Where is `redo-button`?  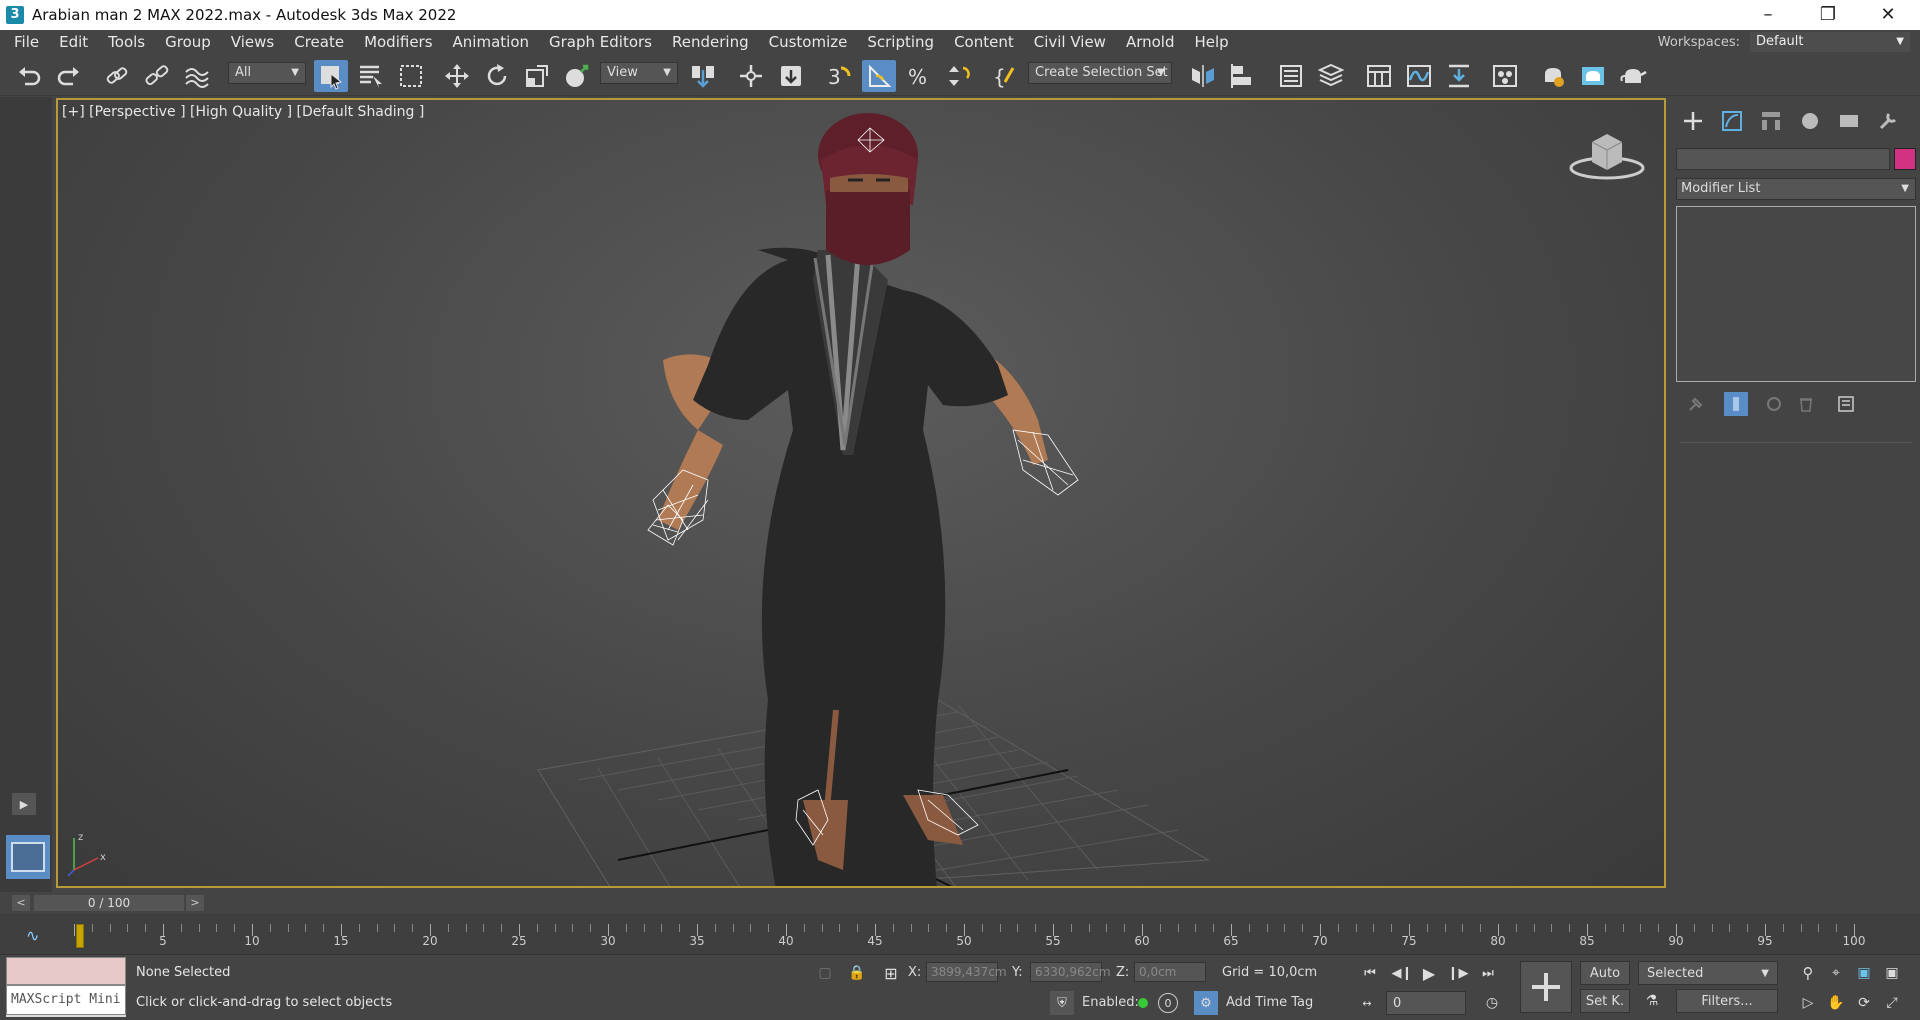 redo-button is located at coordinates (69, 76).